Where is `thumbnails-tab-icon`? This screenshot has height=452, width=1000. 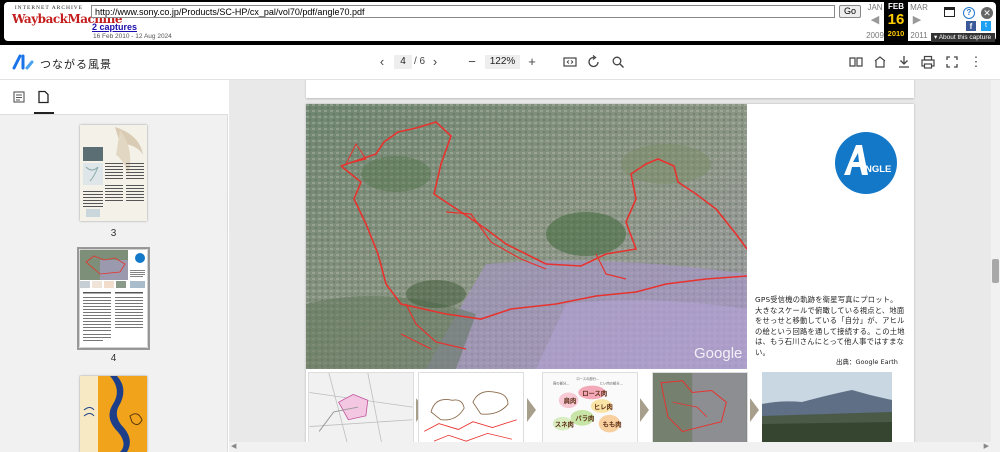
thumbnails-tab-icon is located at coordinates (43, 97).